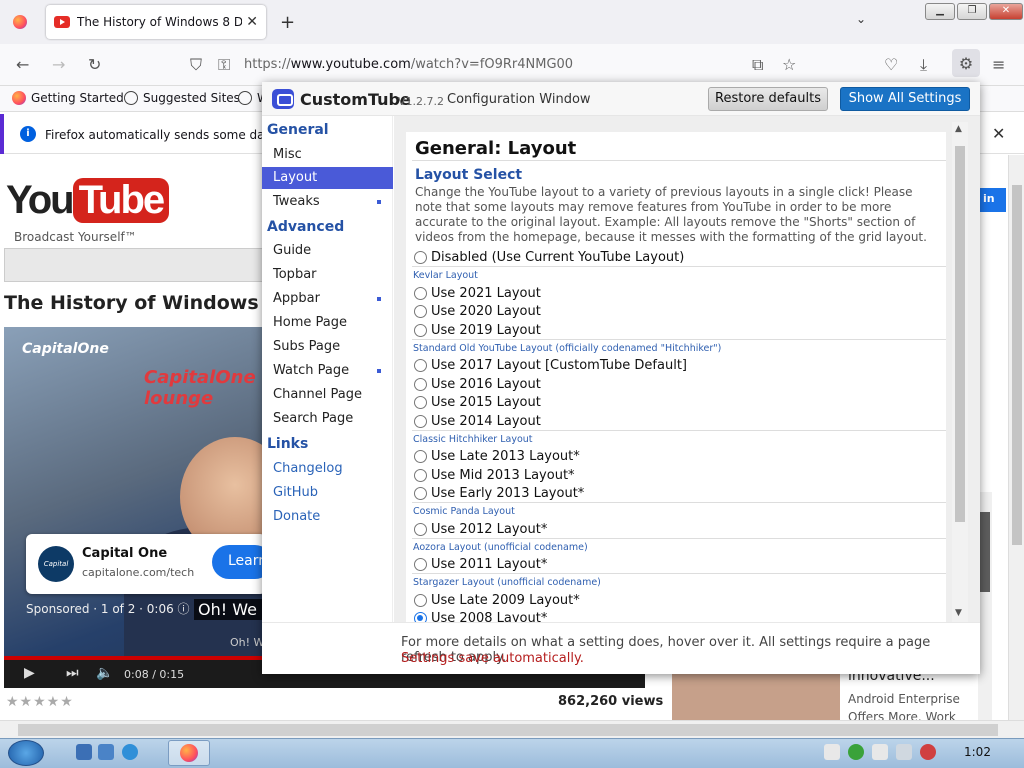  What do you see at coordinates (477, 402) in the screenshot?
I see `option-2015: Use 2015 Layout` at bounding box center [477, 402].